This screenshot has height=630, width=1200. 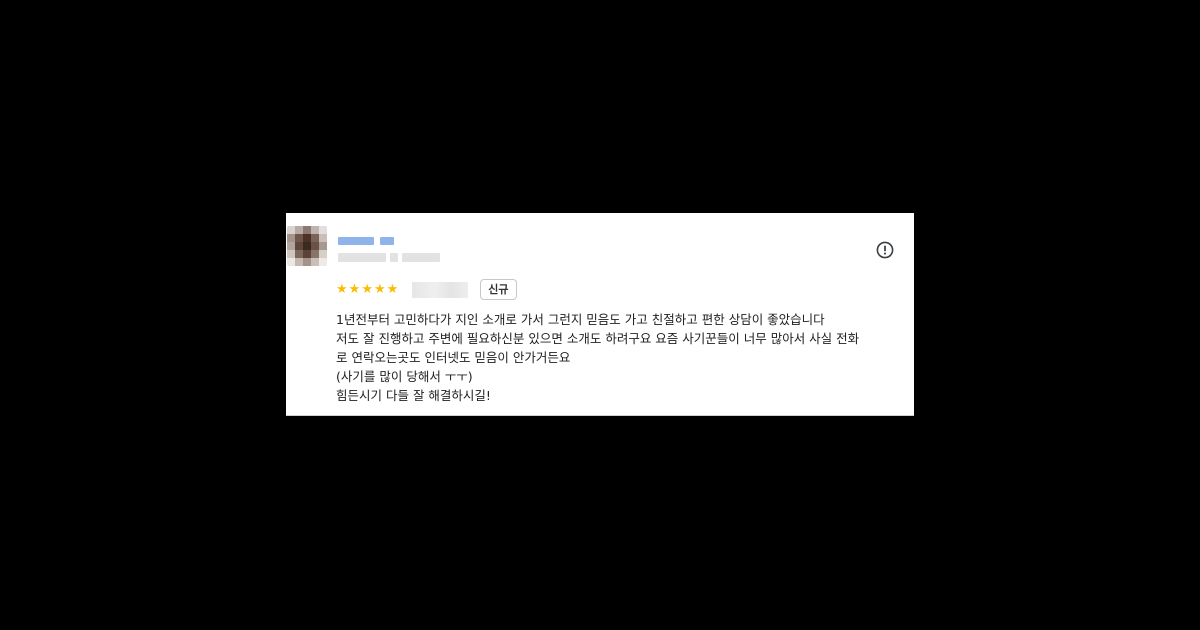 I want to click on review-line: (사기를 많이 당해서 ㅜㅜ), so click(x=404, y=376).